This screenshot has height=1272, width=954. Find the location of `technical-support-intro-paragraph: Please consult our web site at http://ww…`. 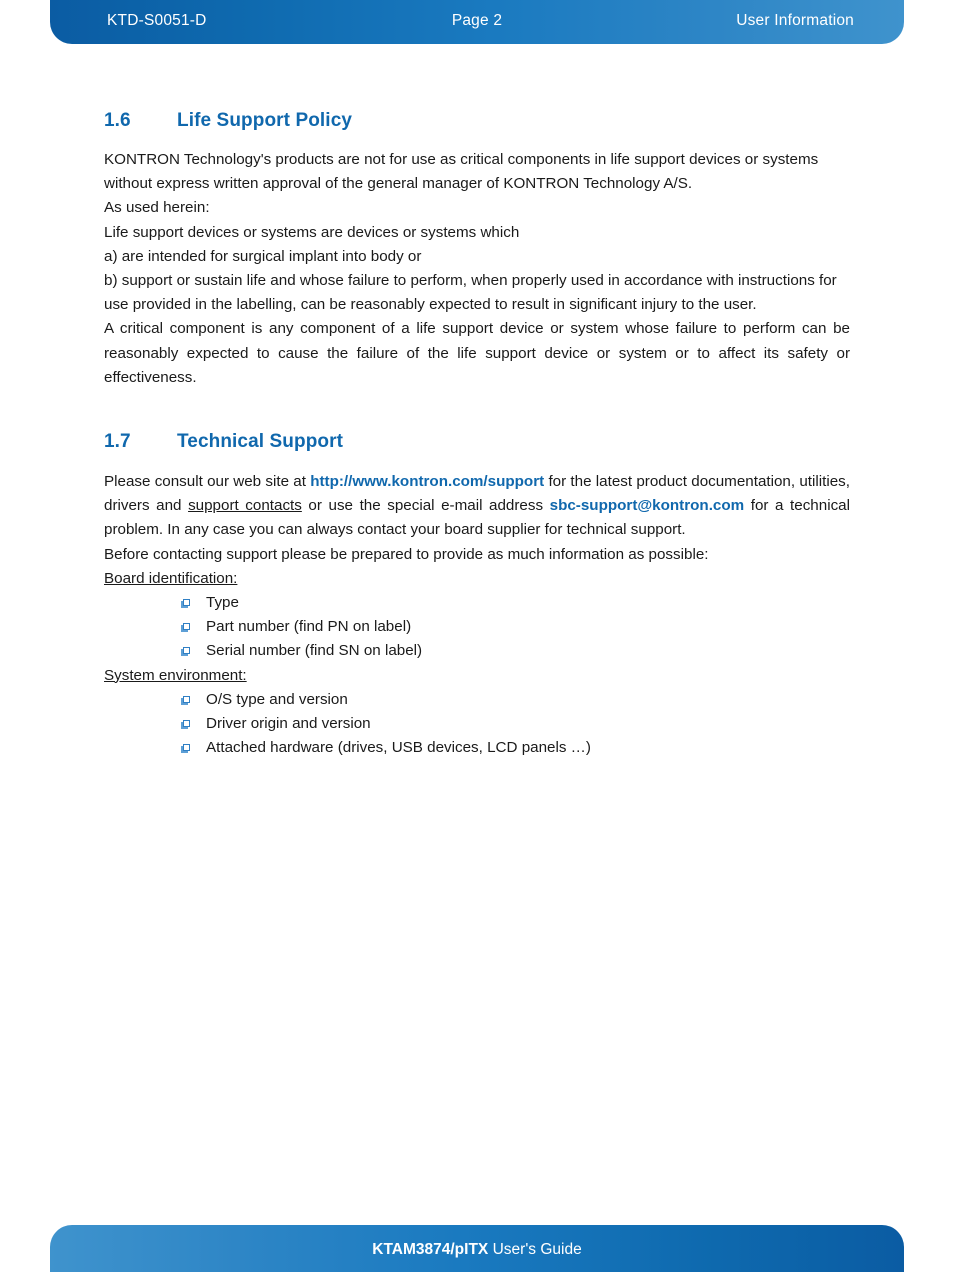

technical-support-intro-paragraph: Please consult our web site at http://ww… is located at coordinates (477, 506).